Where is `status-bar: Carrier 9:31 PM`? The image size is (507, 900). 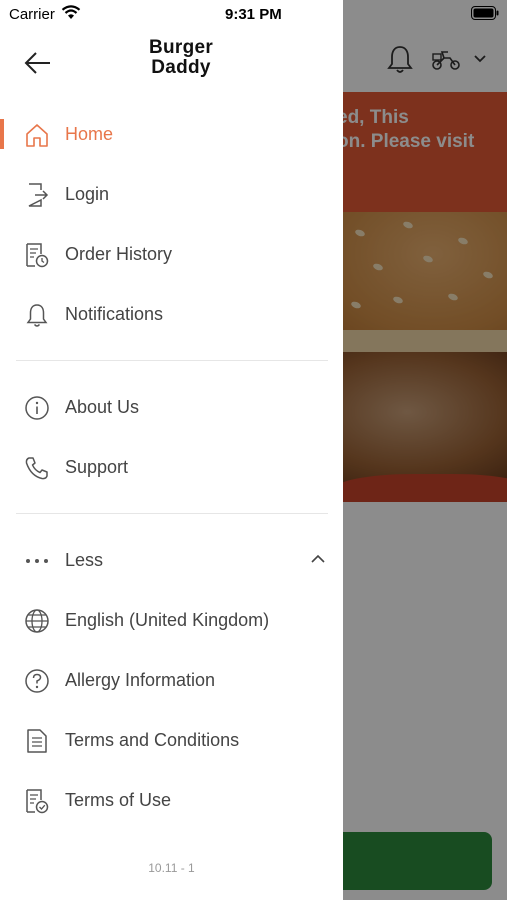 status-bar: Carrier 9:31 PM is located at coordinates (253, 14).